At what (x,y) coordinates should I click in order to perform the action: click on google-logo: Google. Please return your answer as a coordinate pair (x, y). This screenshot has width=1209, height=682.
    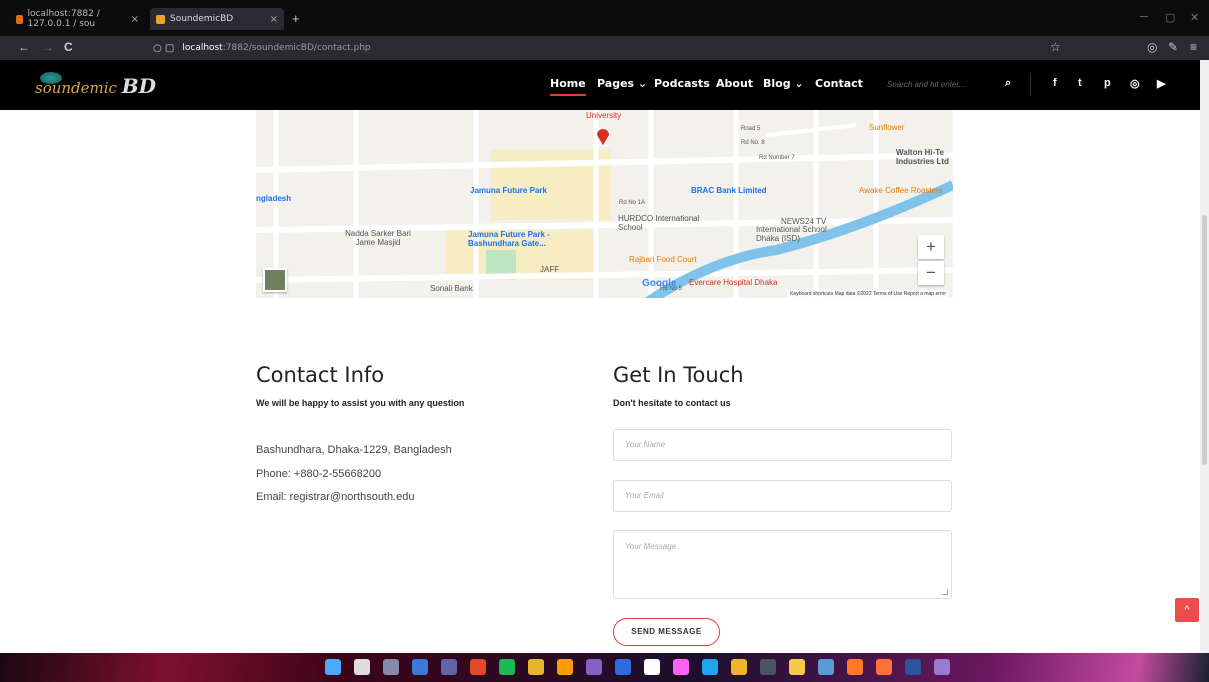
    Looking at the image, I should click on (659, 283).